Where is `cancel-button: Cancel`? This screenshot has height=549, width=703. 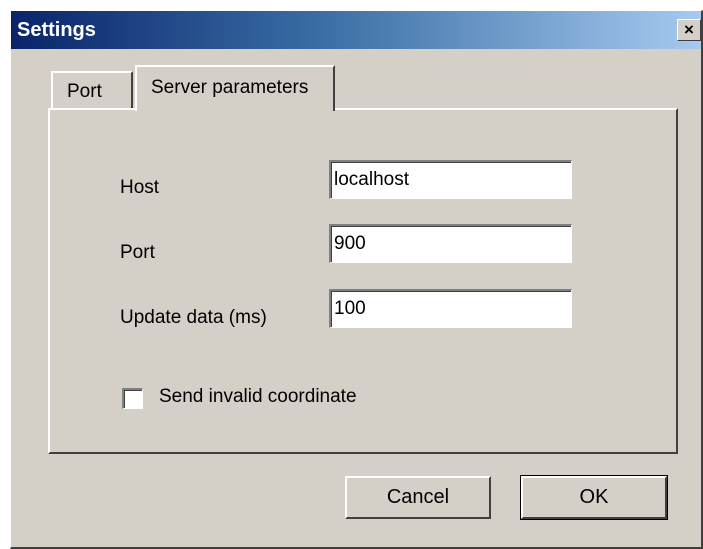
cancel-button: Cancel is located at coordinates (418, 497).